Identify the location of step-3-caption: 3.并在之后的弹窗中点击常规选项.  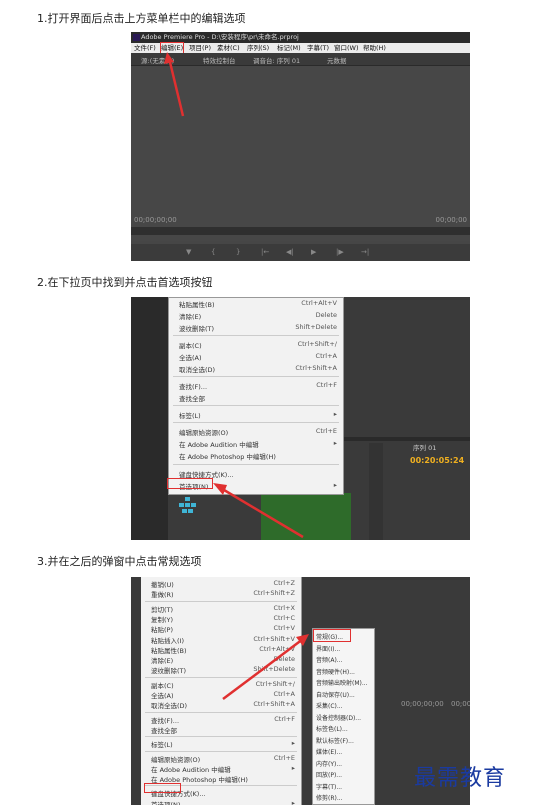
(119, 561).